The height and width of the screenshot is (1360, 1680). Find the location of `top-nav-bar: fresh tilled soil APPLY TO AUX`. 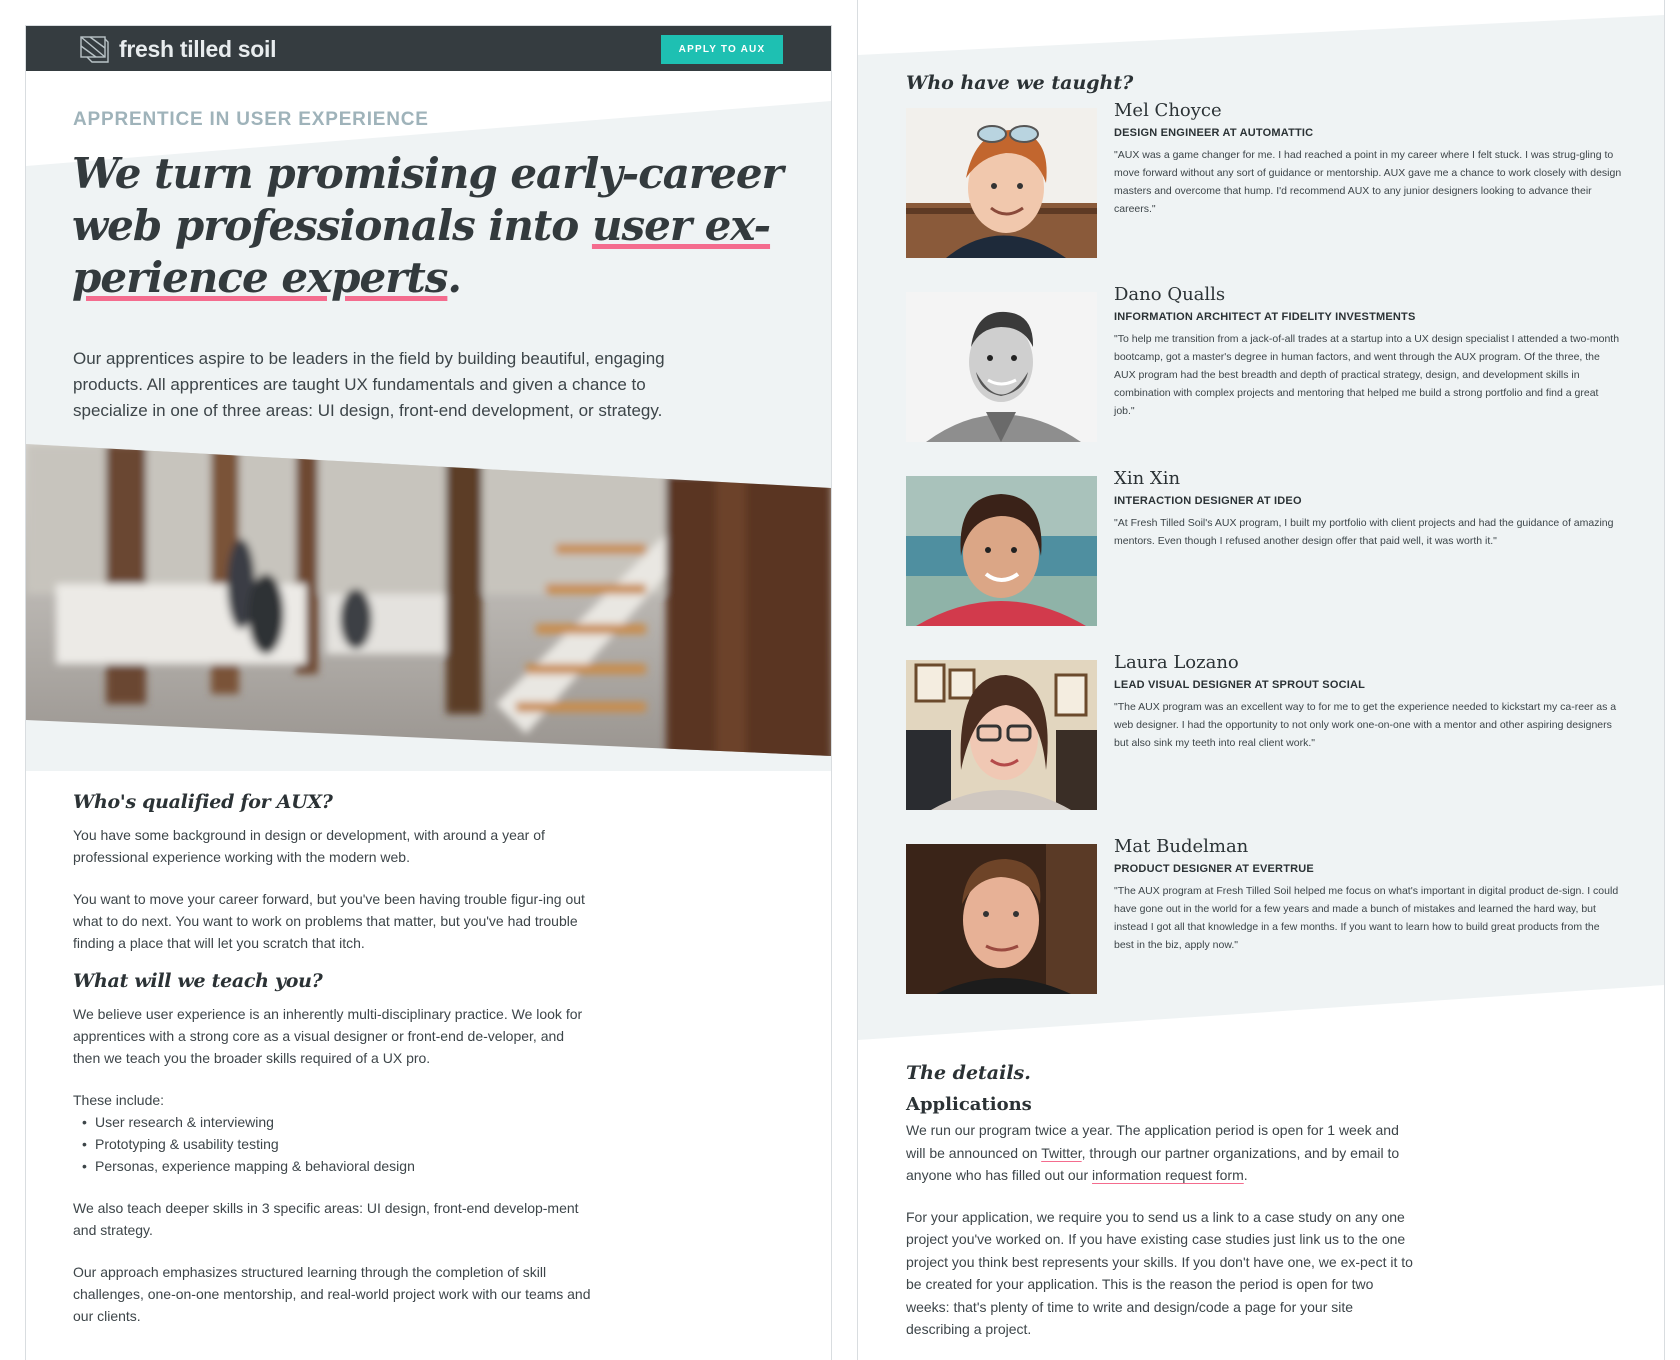

top-nav-bar: fresh tilled soil APPLY TO AUX is located at coordinates (428, 48).